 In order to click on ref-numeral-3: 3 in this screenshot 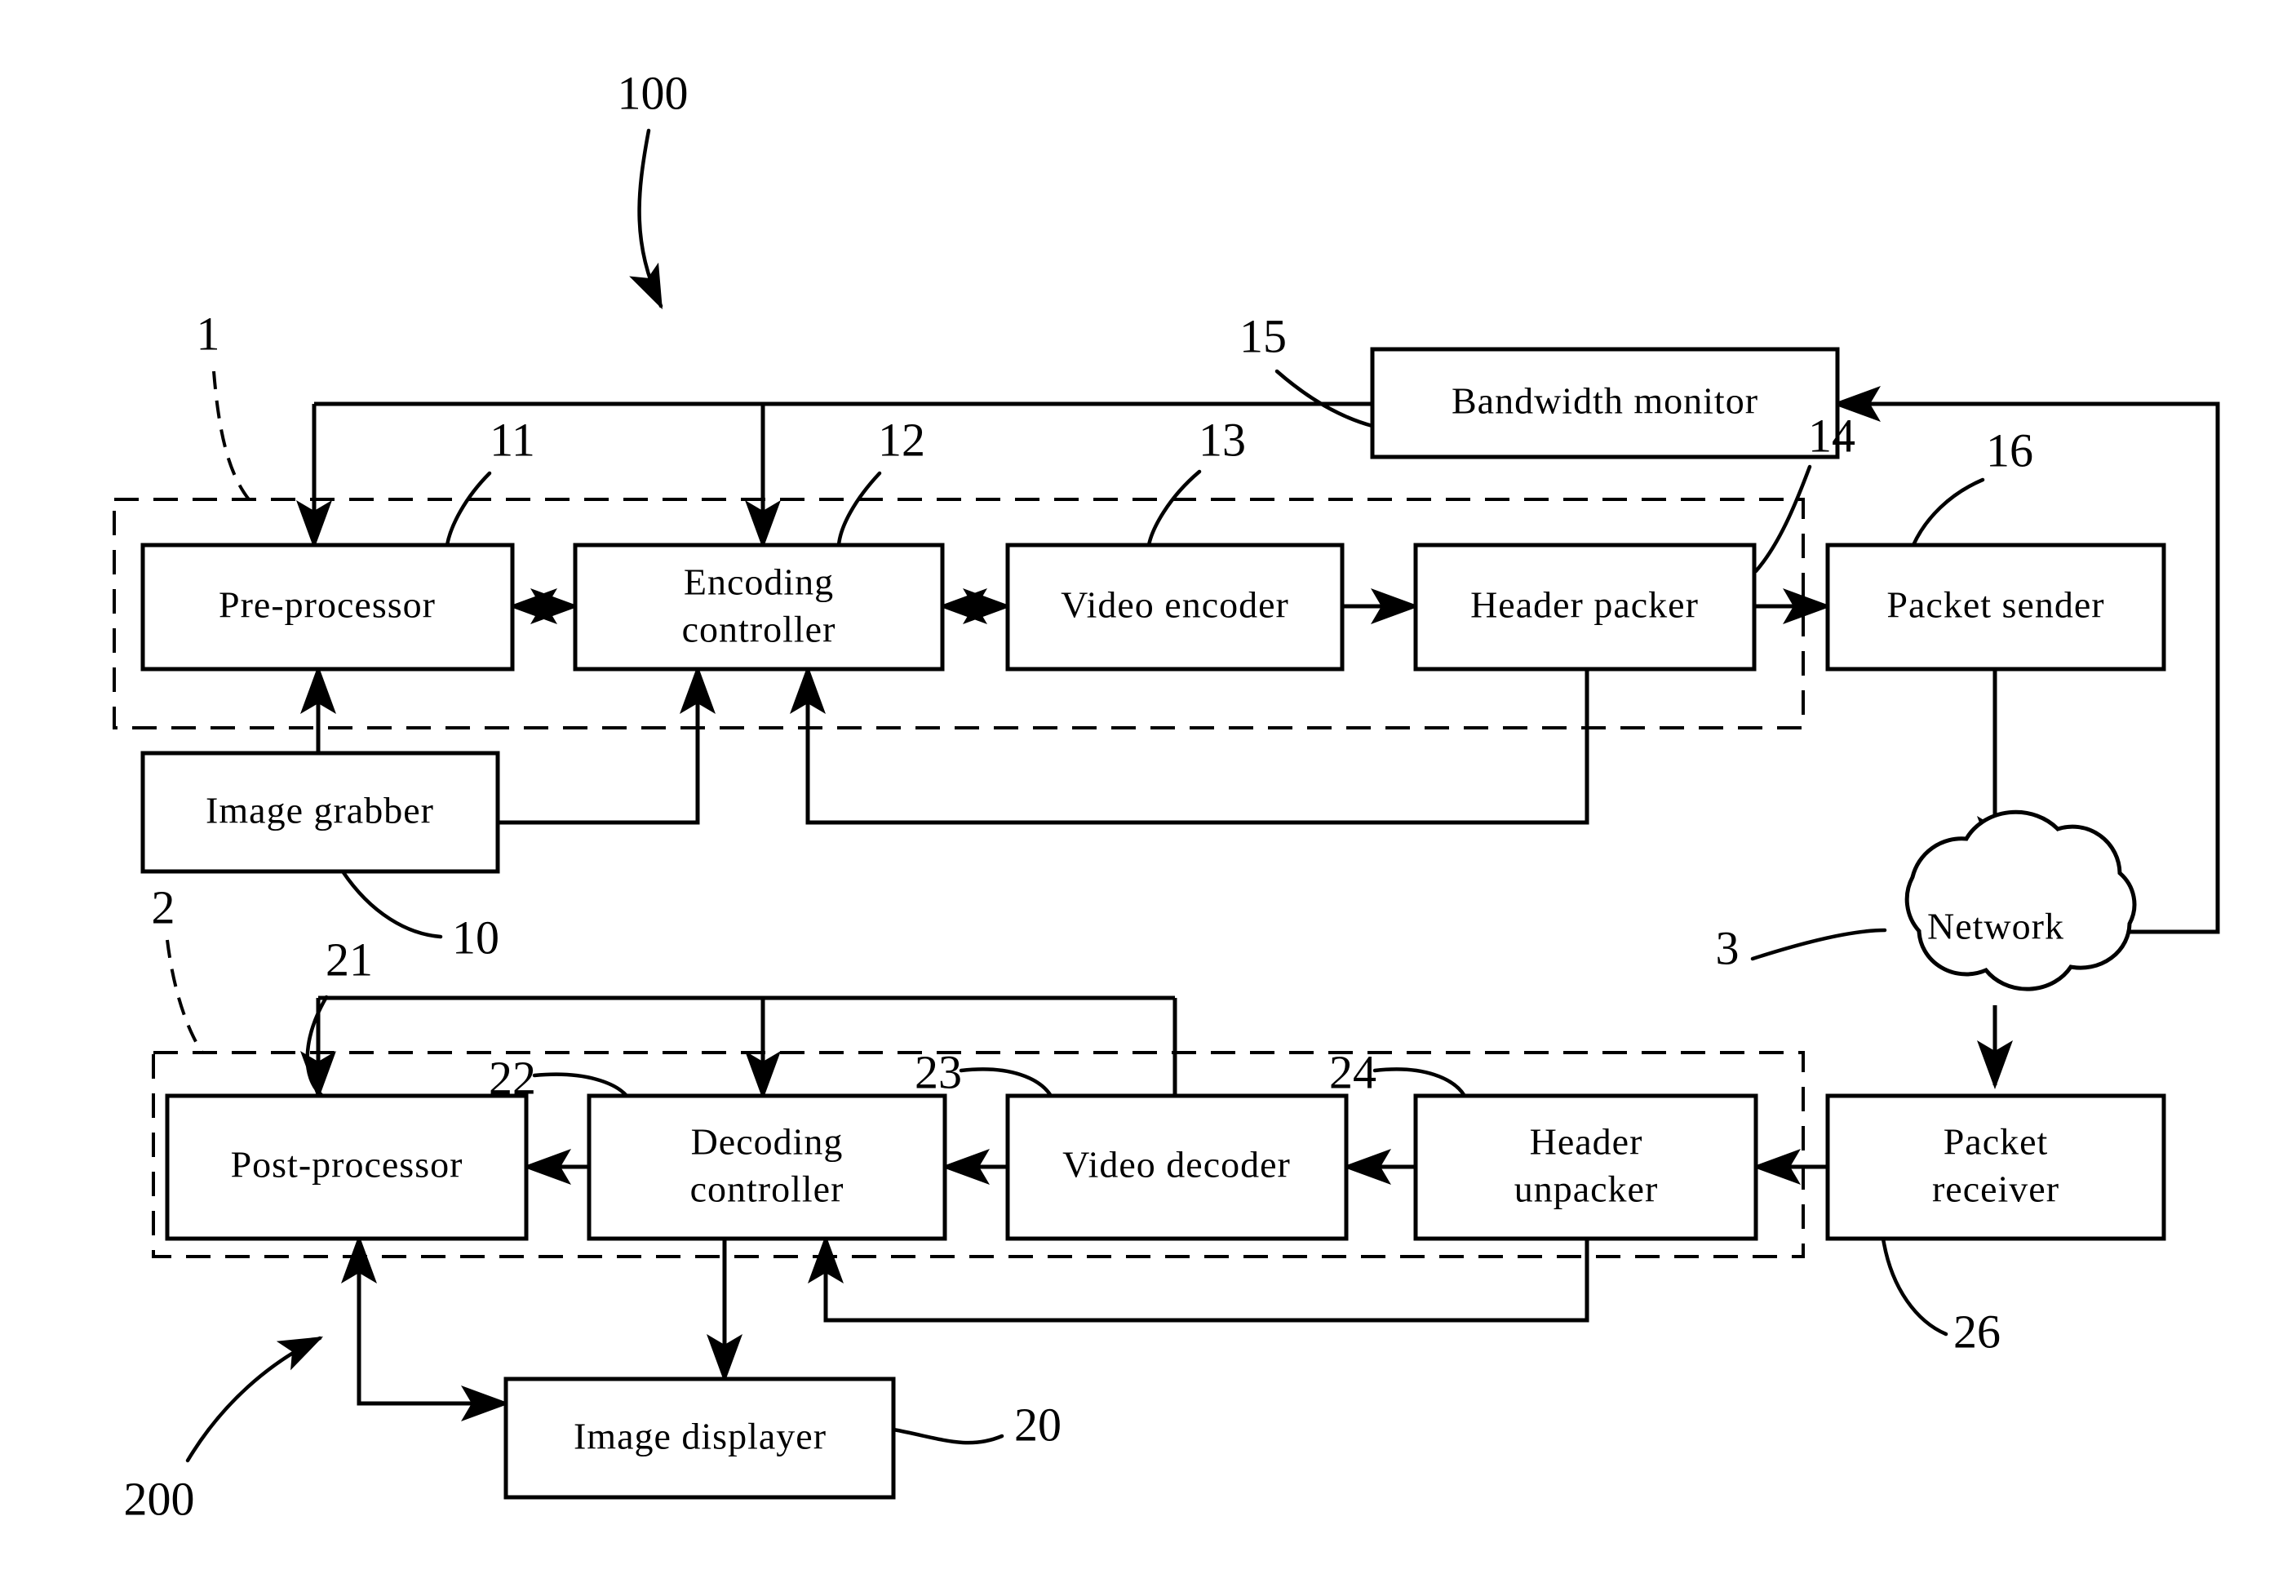, I will do `click(1728, 948)`.